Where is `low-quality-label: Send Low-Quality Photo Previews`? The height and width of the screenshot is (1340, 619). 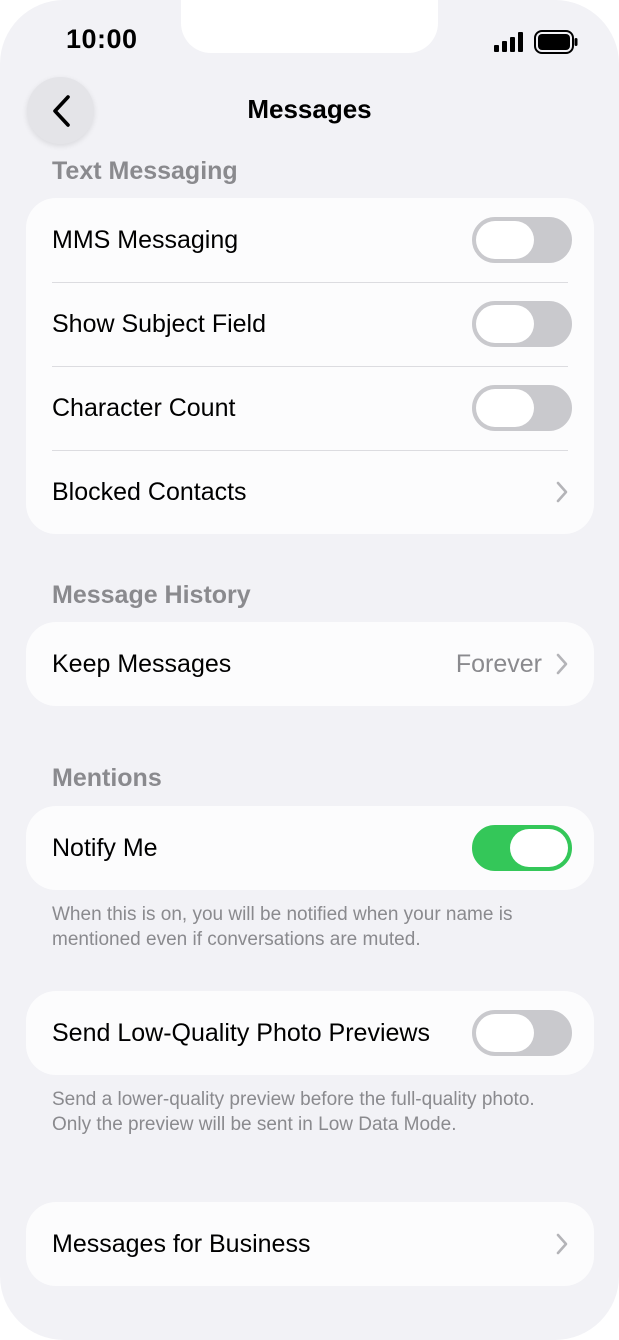
low-quality-label: Send Low-Quality Photo Previews is located at coordinates (241, 1032).